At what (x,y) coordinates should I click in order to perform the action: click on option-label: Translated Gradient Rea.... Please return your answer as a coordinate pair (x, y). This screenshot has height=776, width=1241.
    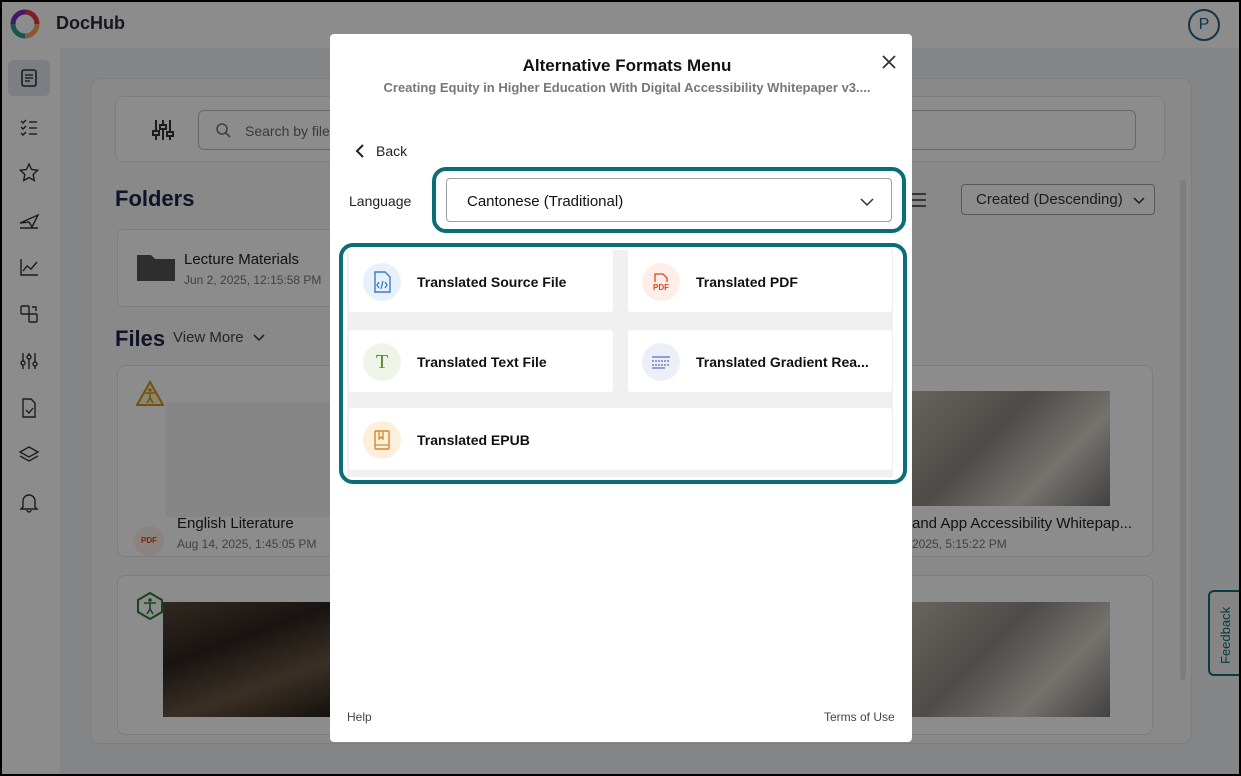
    Looking at the image, I should click on (782, 362).